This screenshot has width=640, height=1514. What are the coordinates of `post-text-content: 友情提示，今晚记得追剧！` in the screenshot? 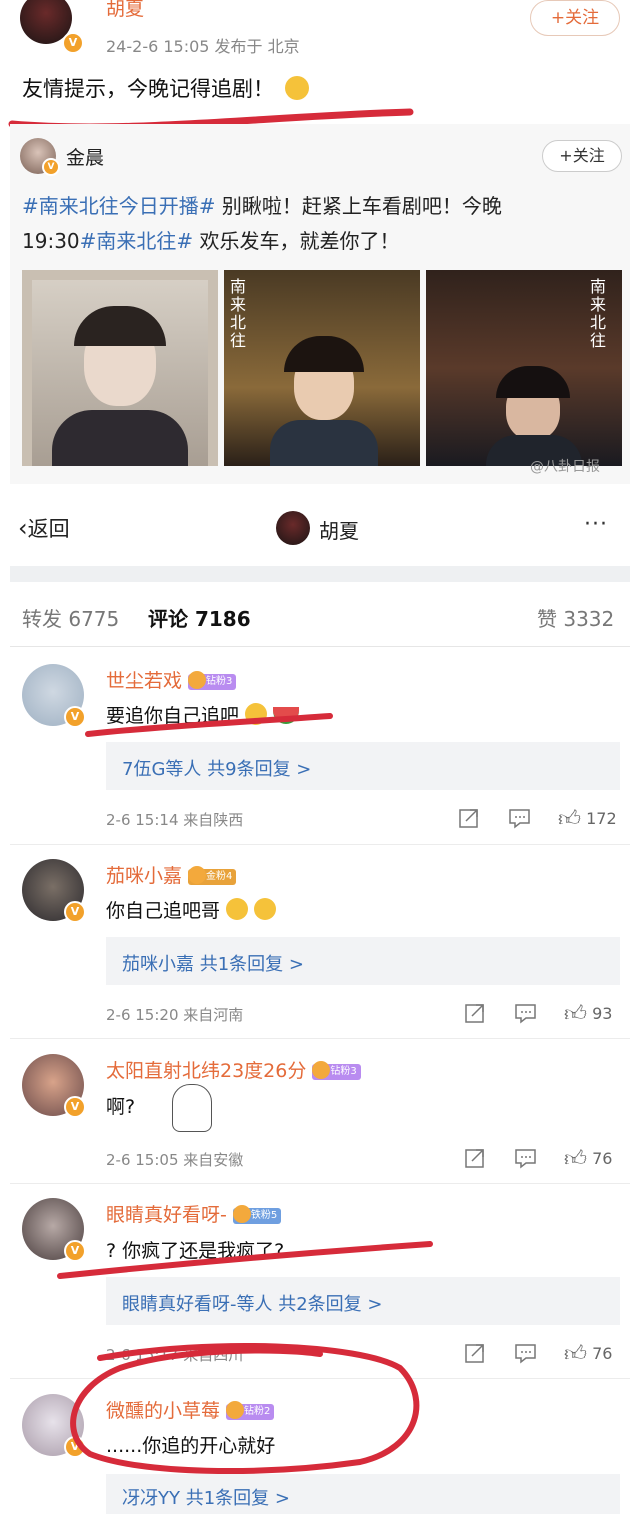 It's located at (148, 89).